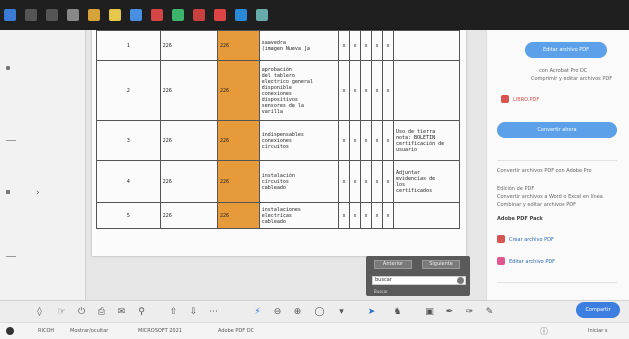  What do you see at coordinates (319, 311) in the screenshot?
I see `fit-icon: ◯` at bounding box center [319, 311].